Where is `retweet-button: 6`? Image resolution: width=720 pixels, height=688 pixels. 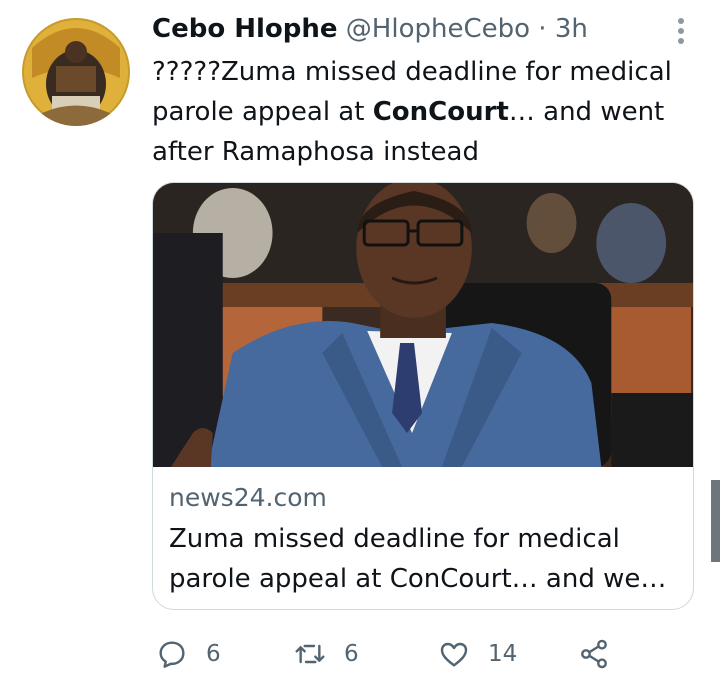
retweet-button: 6 is located at coordinates (326, 654).